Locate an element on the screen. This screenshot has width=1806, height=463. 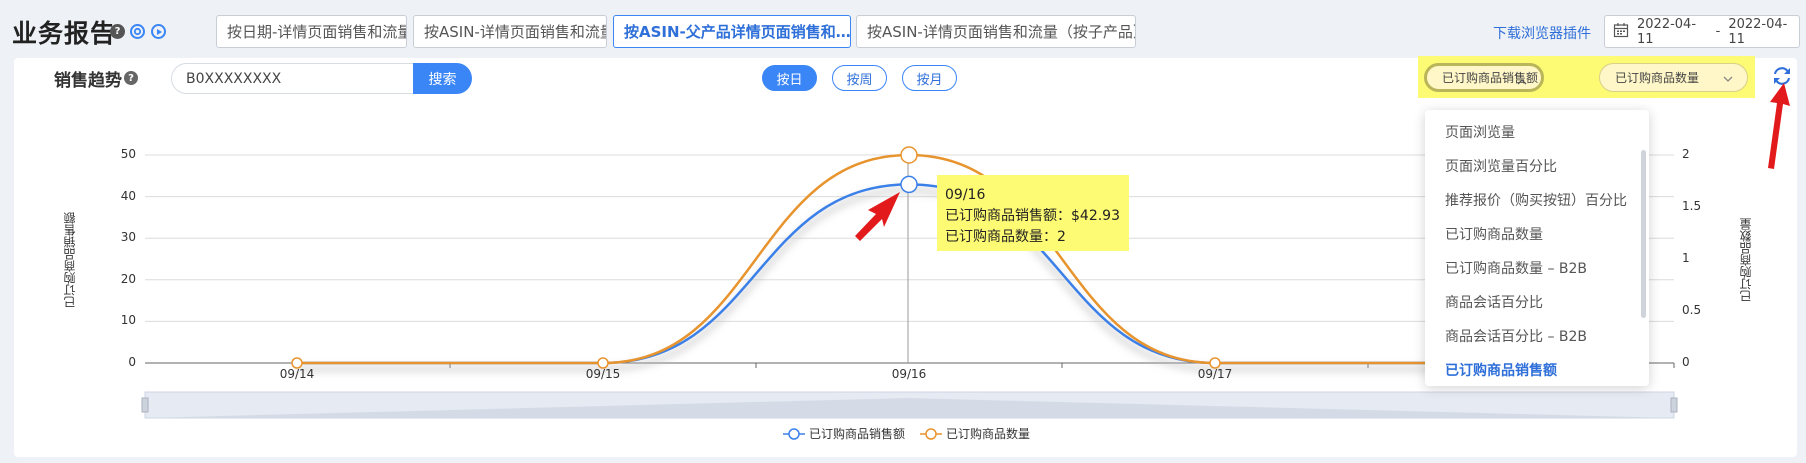
dropdown-item: 已订购商品数量 – B2B is located at coordinates (1516, 268).